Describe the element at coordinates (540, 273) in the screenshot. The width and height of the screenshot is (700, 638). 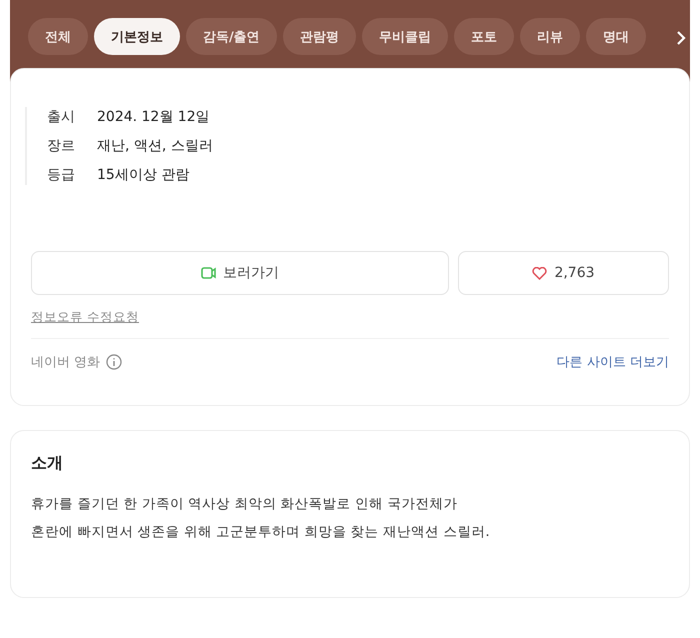
I see `heart-icon` at that location.